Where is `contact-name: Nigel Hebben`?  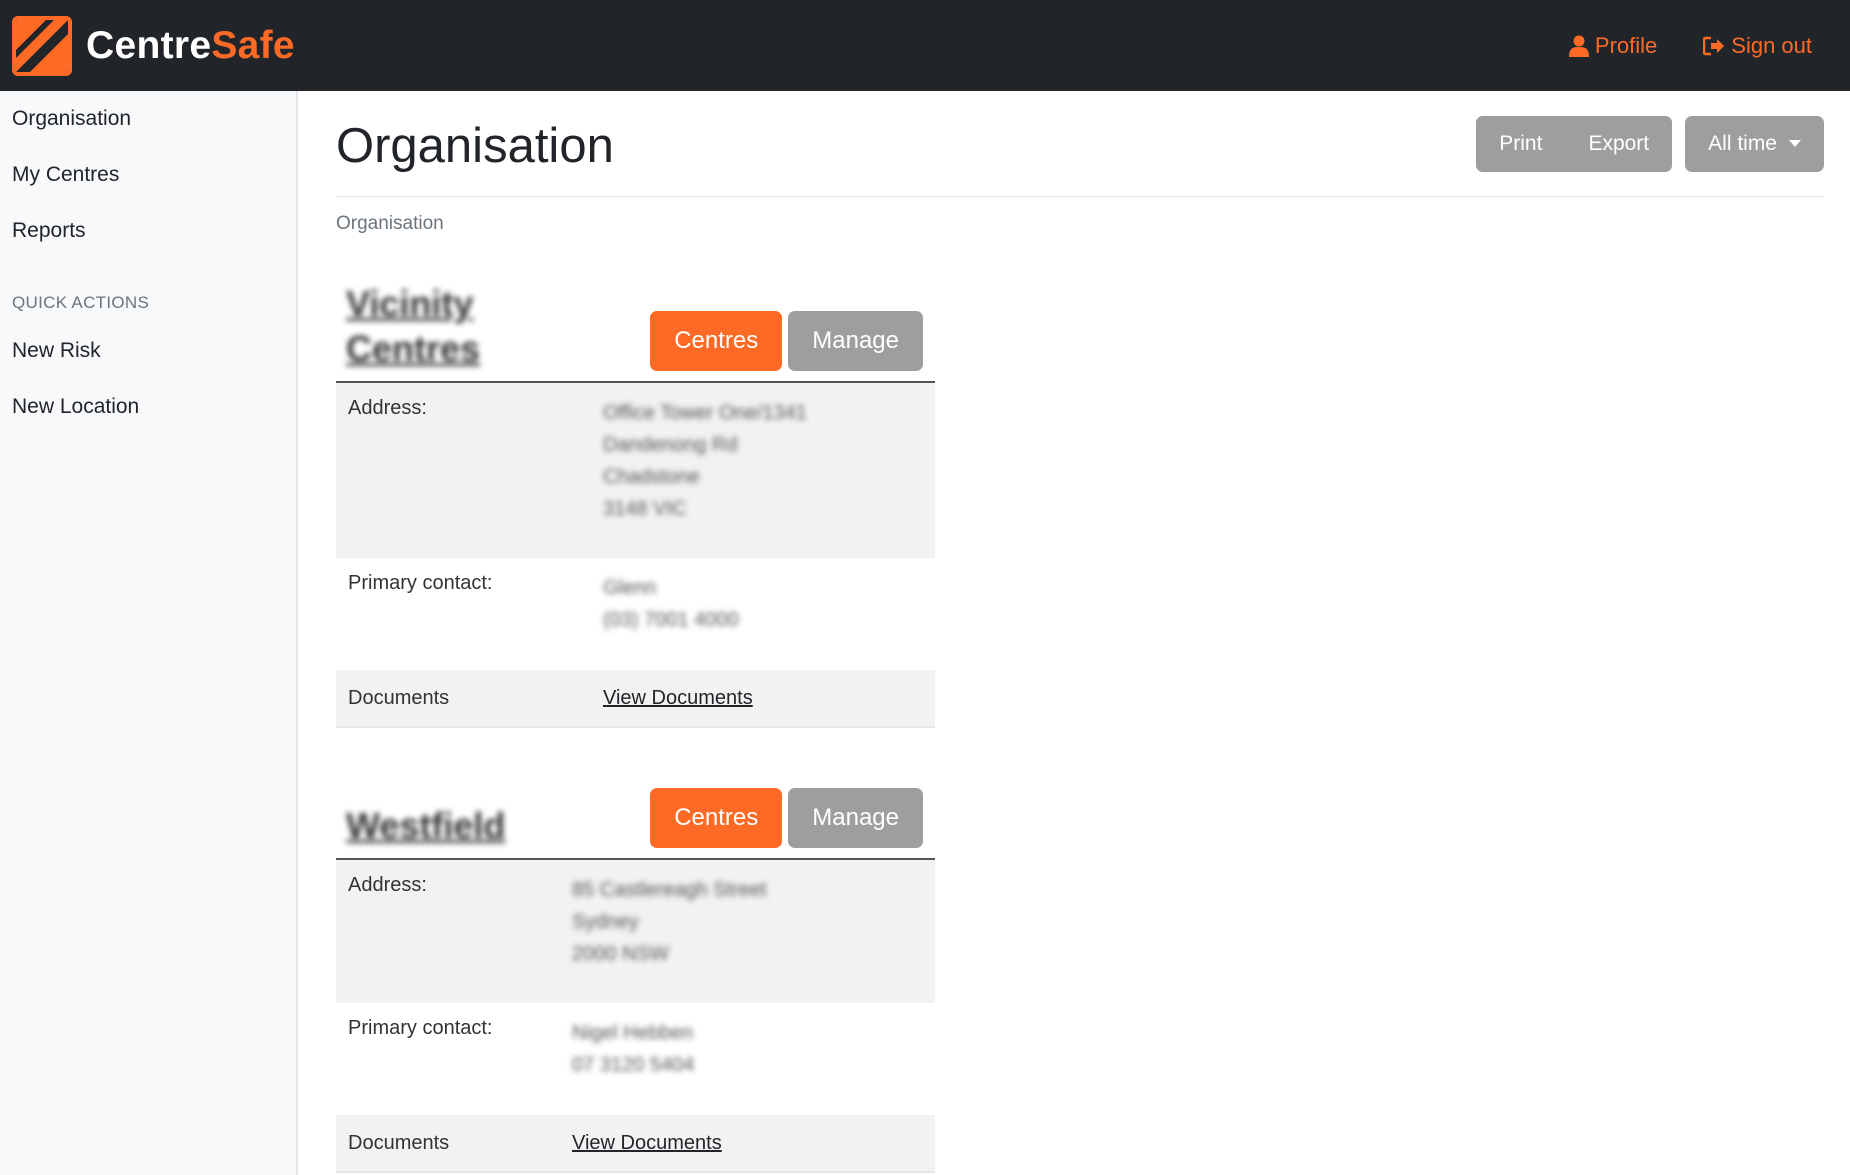 contact-name: Nigel Hebben is located at coordinates (633, 1033).